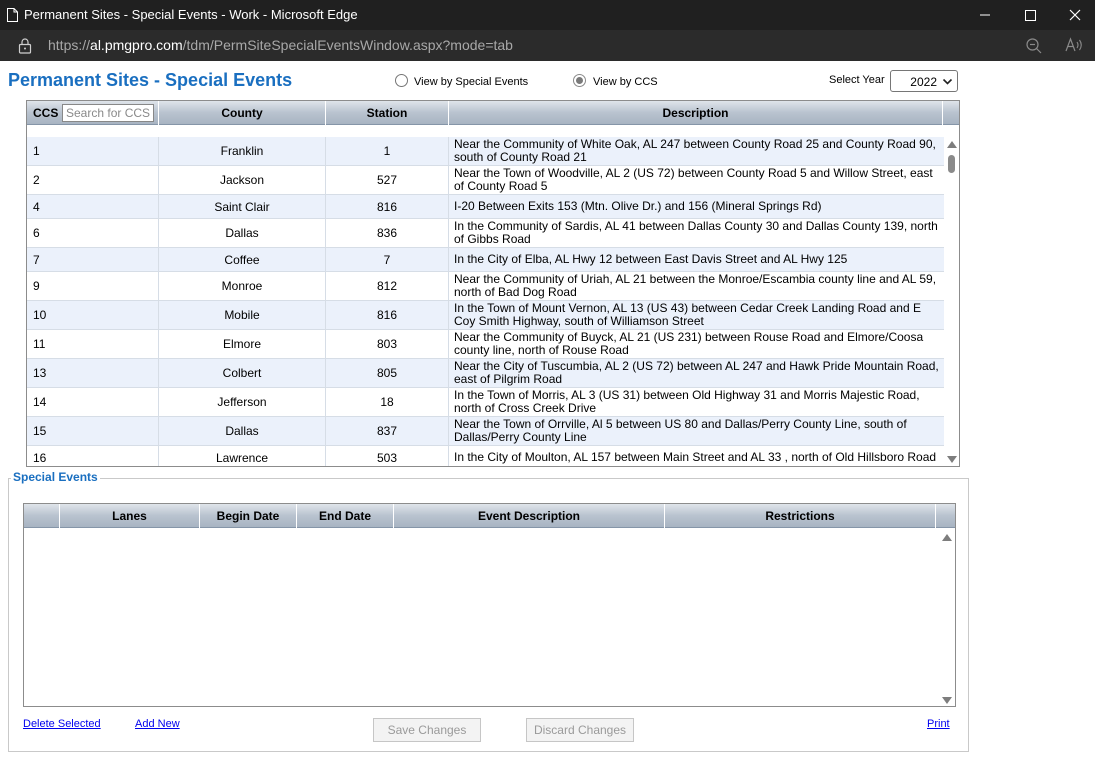  I want to click on station-cell: 7, so click(387, 259).